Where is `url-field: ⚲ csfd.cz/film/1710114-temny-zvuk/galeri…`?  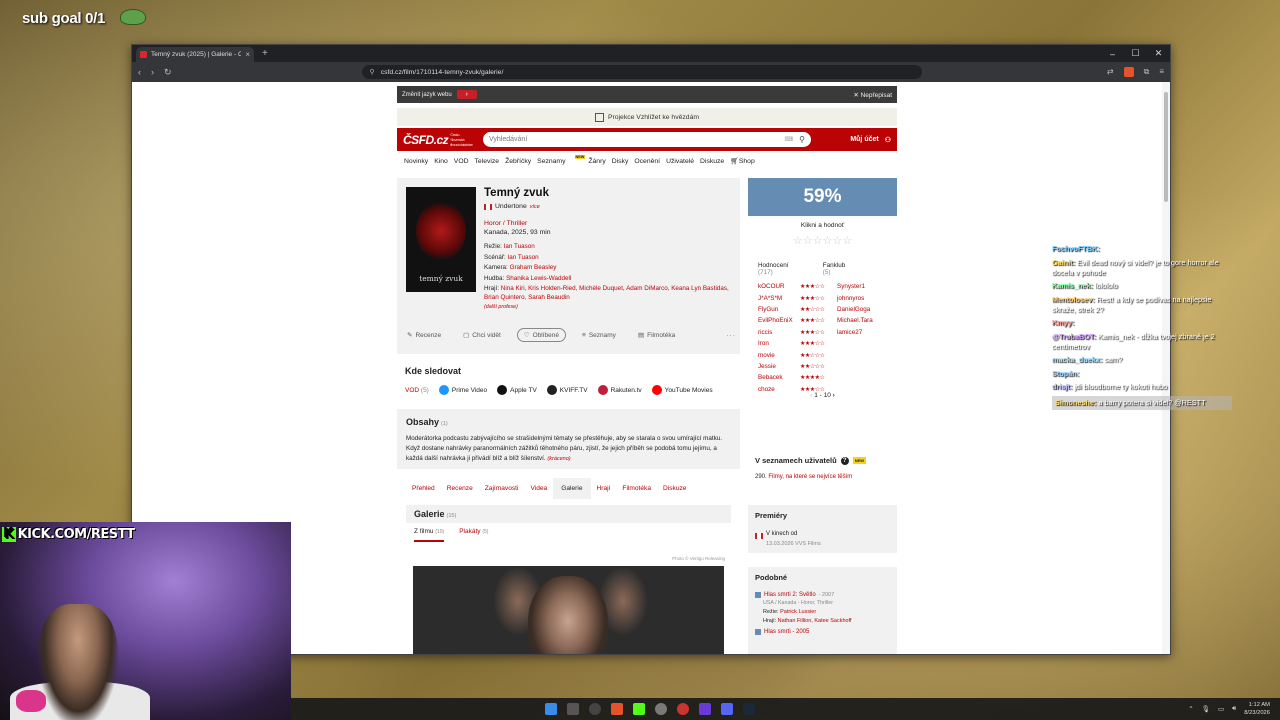
url-field: ⚲ csfd.cz/film/1710114-temny-zvuk/galeri… is located at coordinates (641, 72).